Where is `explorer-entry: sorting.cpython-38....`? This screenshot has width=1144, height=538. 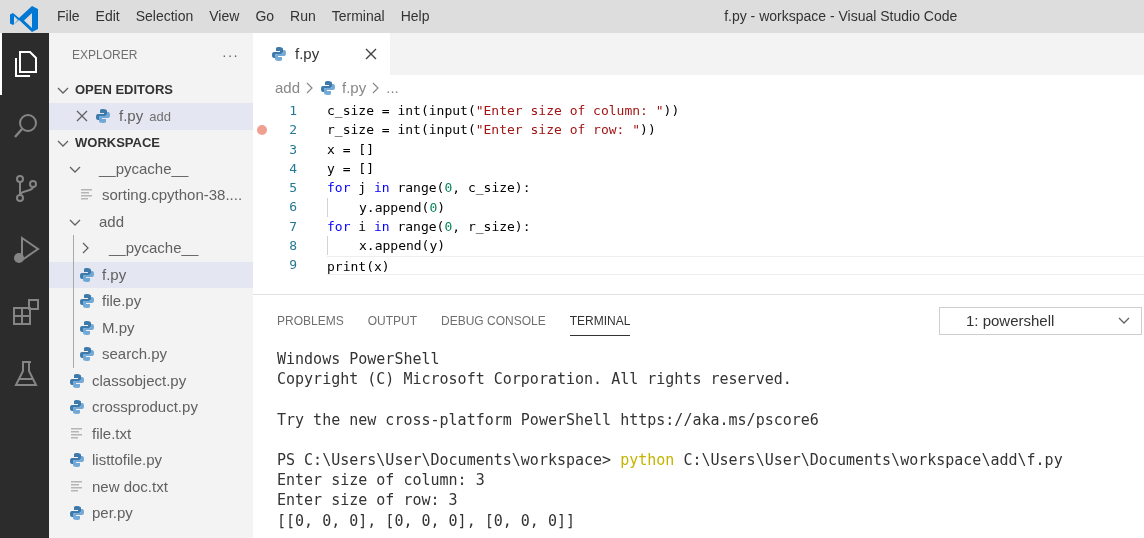
explorer-entry: sorting.cpython-38.... is located at coordinates (151, 195).